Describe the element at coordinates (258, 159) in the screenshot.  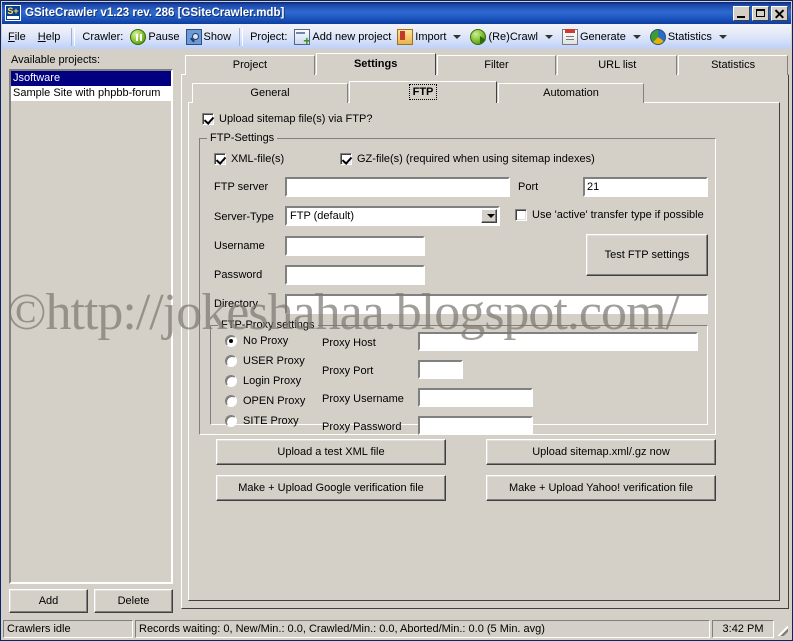
I see `xml-files-label: XML-file(s)` at that location.